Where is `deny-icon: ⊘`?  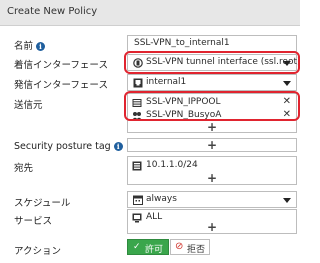 deny-icon: ⊘ is located at coordinates (179, 246).